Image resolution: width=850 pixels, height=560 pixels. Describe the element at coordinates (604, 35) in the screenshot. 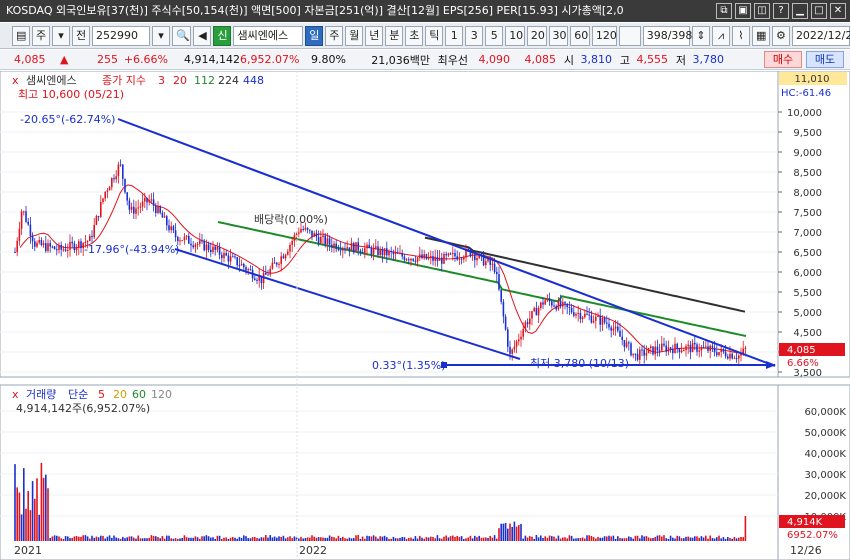

I see `interval-120: 120` at that location.